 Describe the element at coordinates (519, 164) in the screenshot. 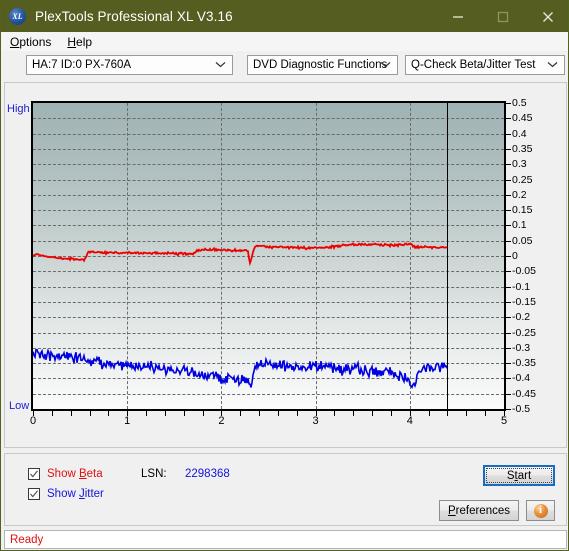

I see `y-tick-label: 0.3` at that location.